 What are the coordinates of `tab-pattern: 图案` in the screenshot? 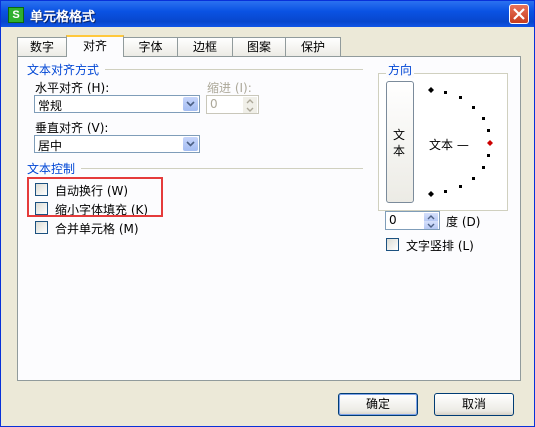 It's located at (259, 46).